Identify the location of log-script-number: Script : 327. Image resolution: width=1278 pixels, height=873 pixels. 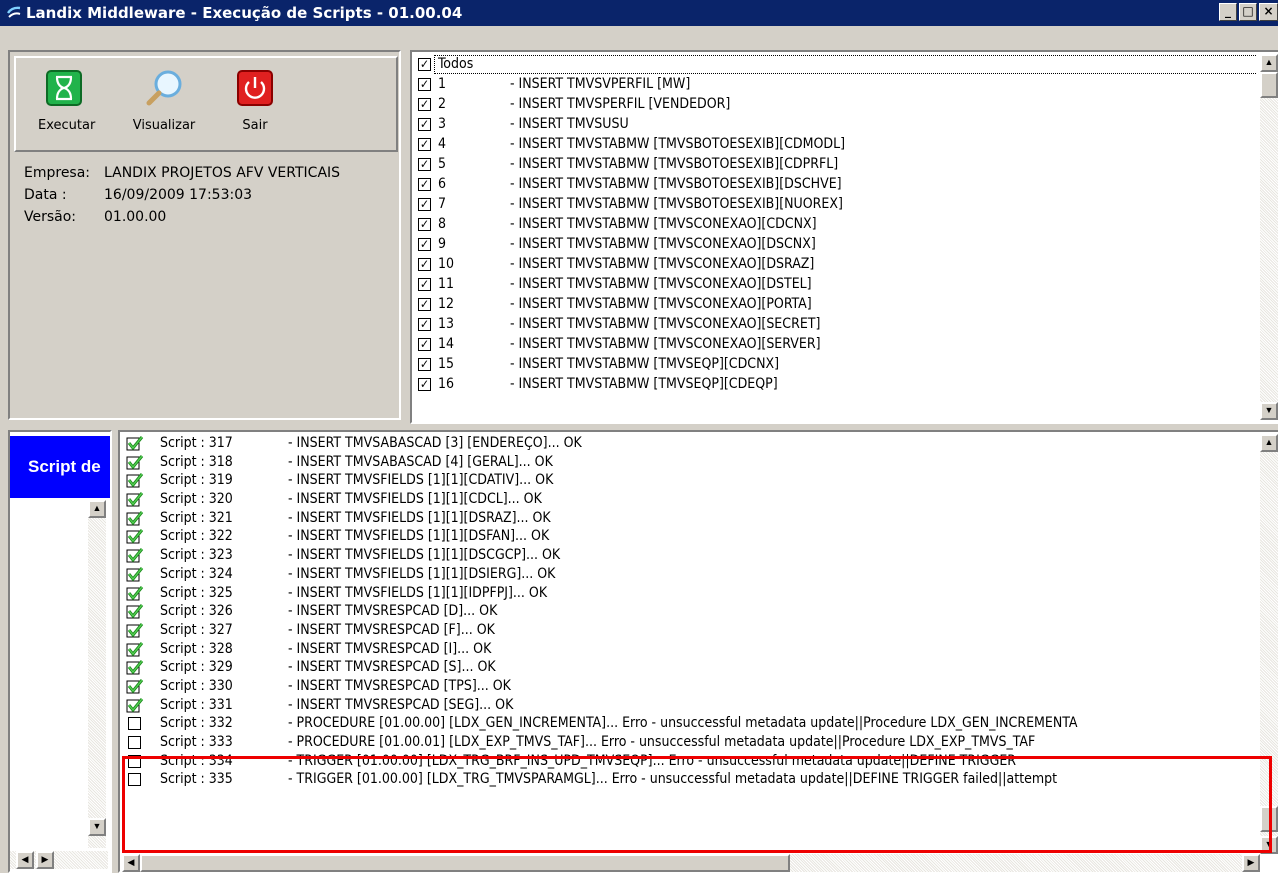
(196, 629).